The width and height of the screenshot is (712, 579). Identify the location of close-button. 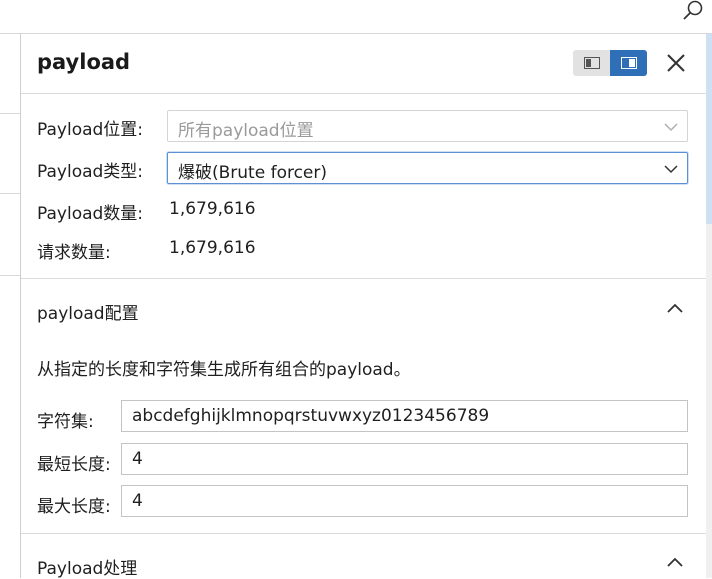
(676, 63).